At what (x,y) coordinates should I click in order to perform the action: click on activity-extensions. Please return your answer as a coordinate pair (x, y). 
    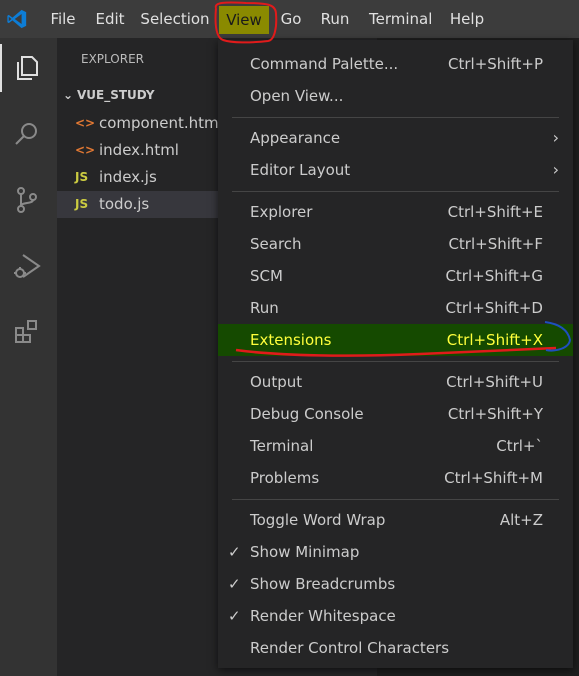
    Looking at the image, I should click on (28, 332).